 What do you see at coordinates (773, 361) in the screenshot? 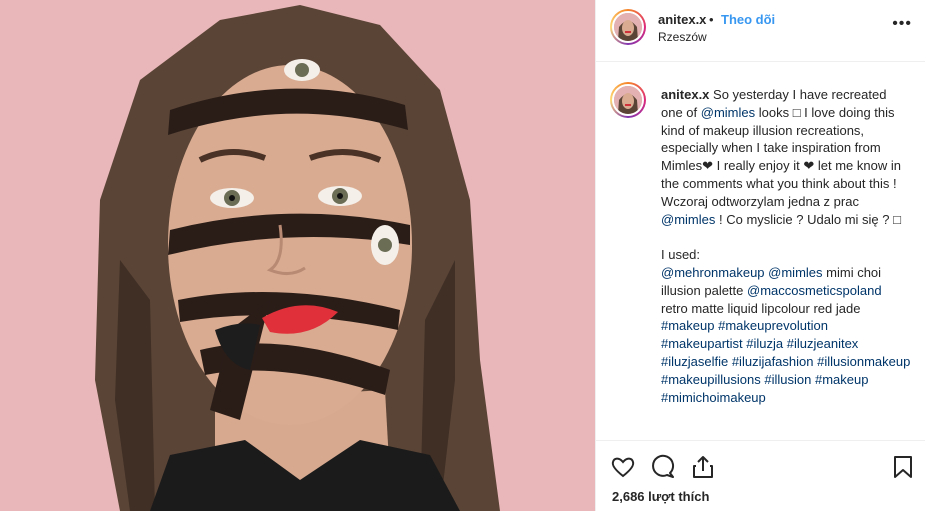
I see `hashtag-link: #iluzijafashion` at bounding box center [773, 361].